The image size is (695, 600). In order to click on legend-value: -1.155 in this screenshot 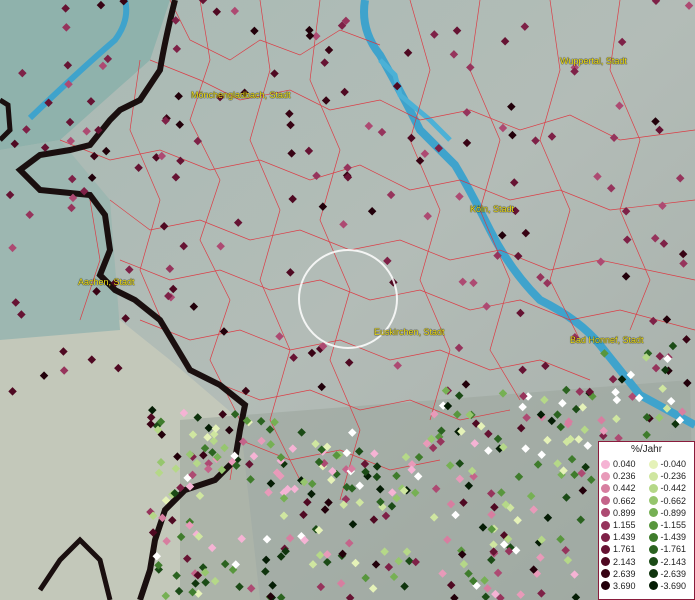, I will do `click(673, 525)`.